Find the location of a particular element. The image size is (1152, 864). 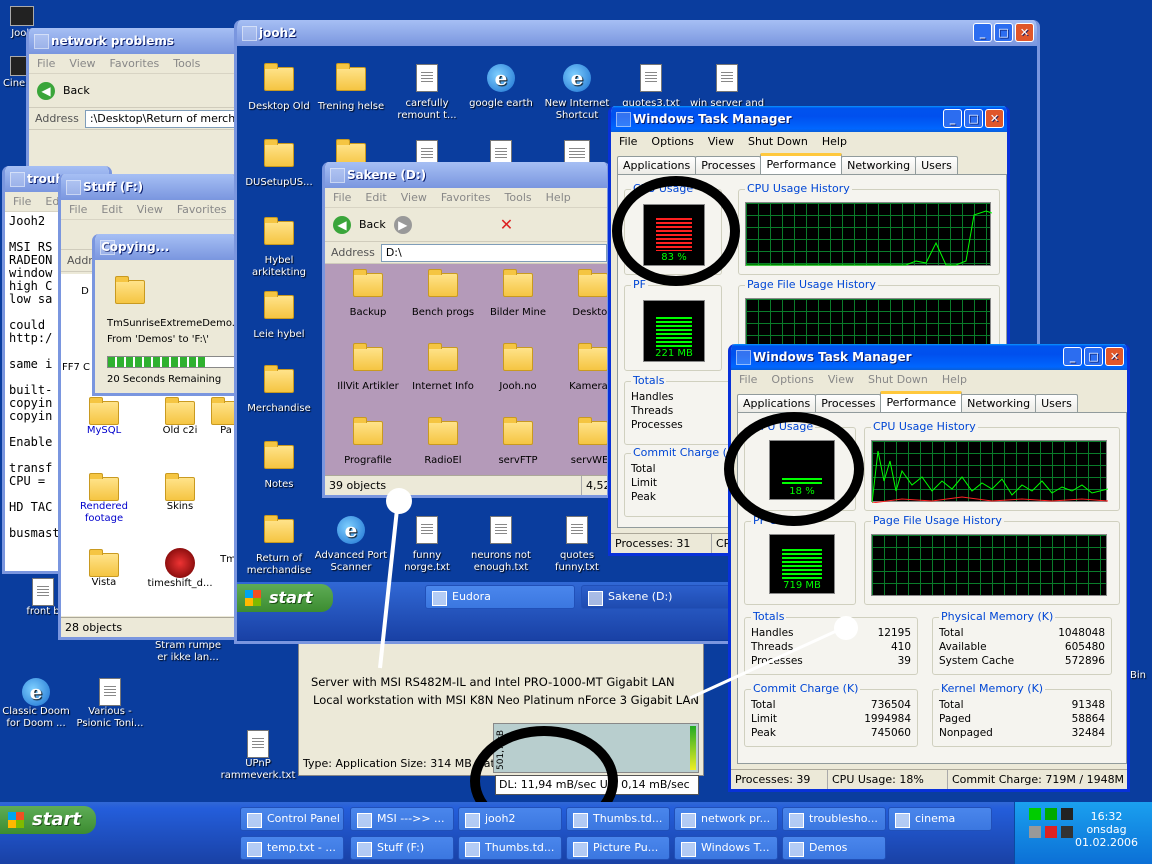

callout-lines is located at coordinates (612, 599).